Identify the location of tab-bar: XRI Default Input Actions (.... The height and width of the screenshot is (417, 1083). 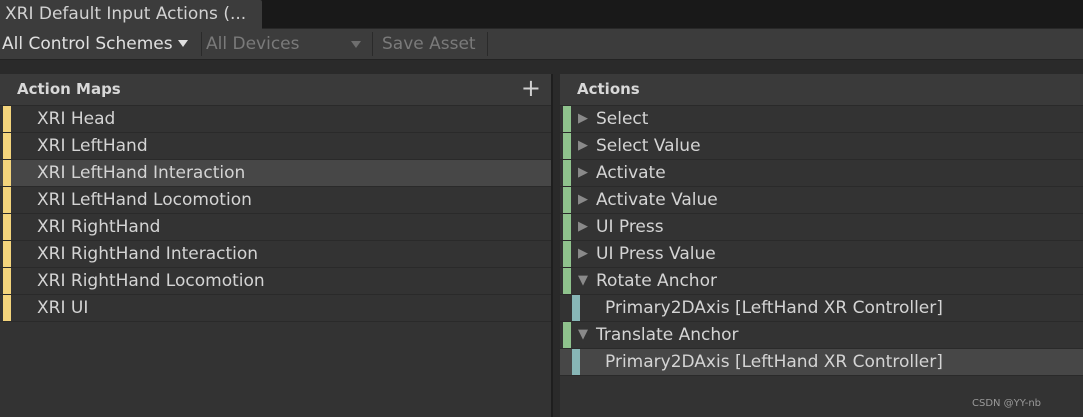
(541, 14).